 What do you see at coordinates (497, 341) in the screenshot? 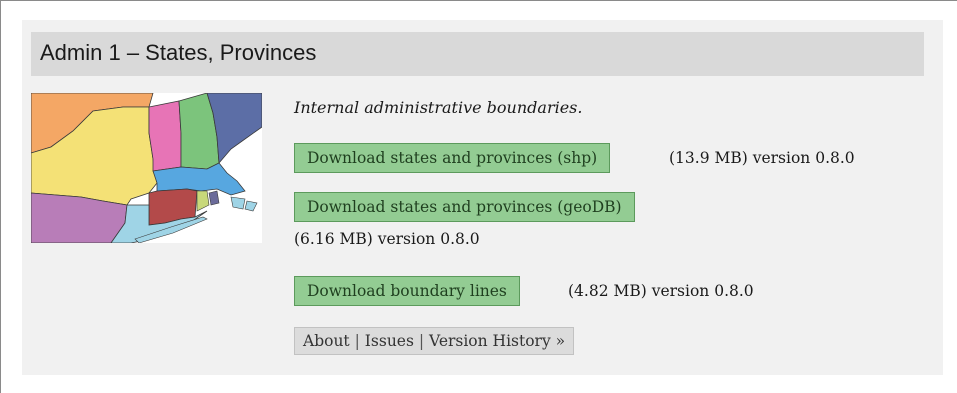
I see `version-history-link: Version History »` at bounding box center [497, 341].